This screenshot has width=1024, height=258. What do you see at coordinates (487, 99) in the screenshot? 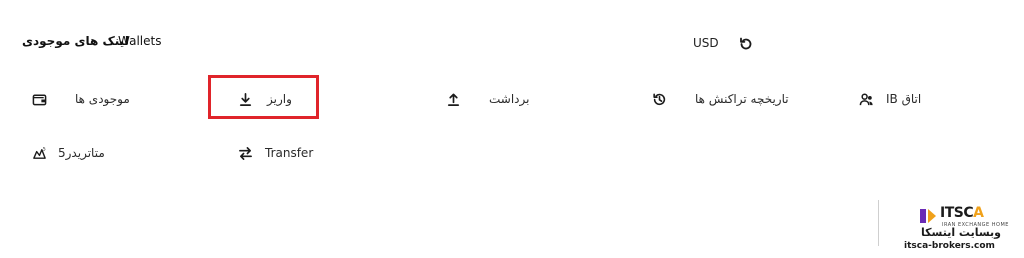
I see `menu-item-withdraw: برداشت` at bounding box center [487, 99].